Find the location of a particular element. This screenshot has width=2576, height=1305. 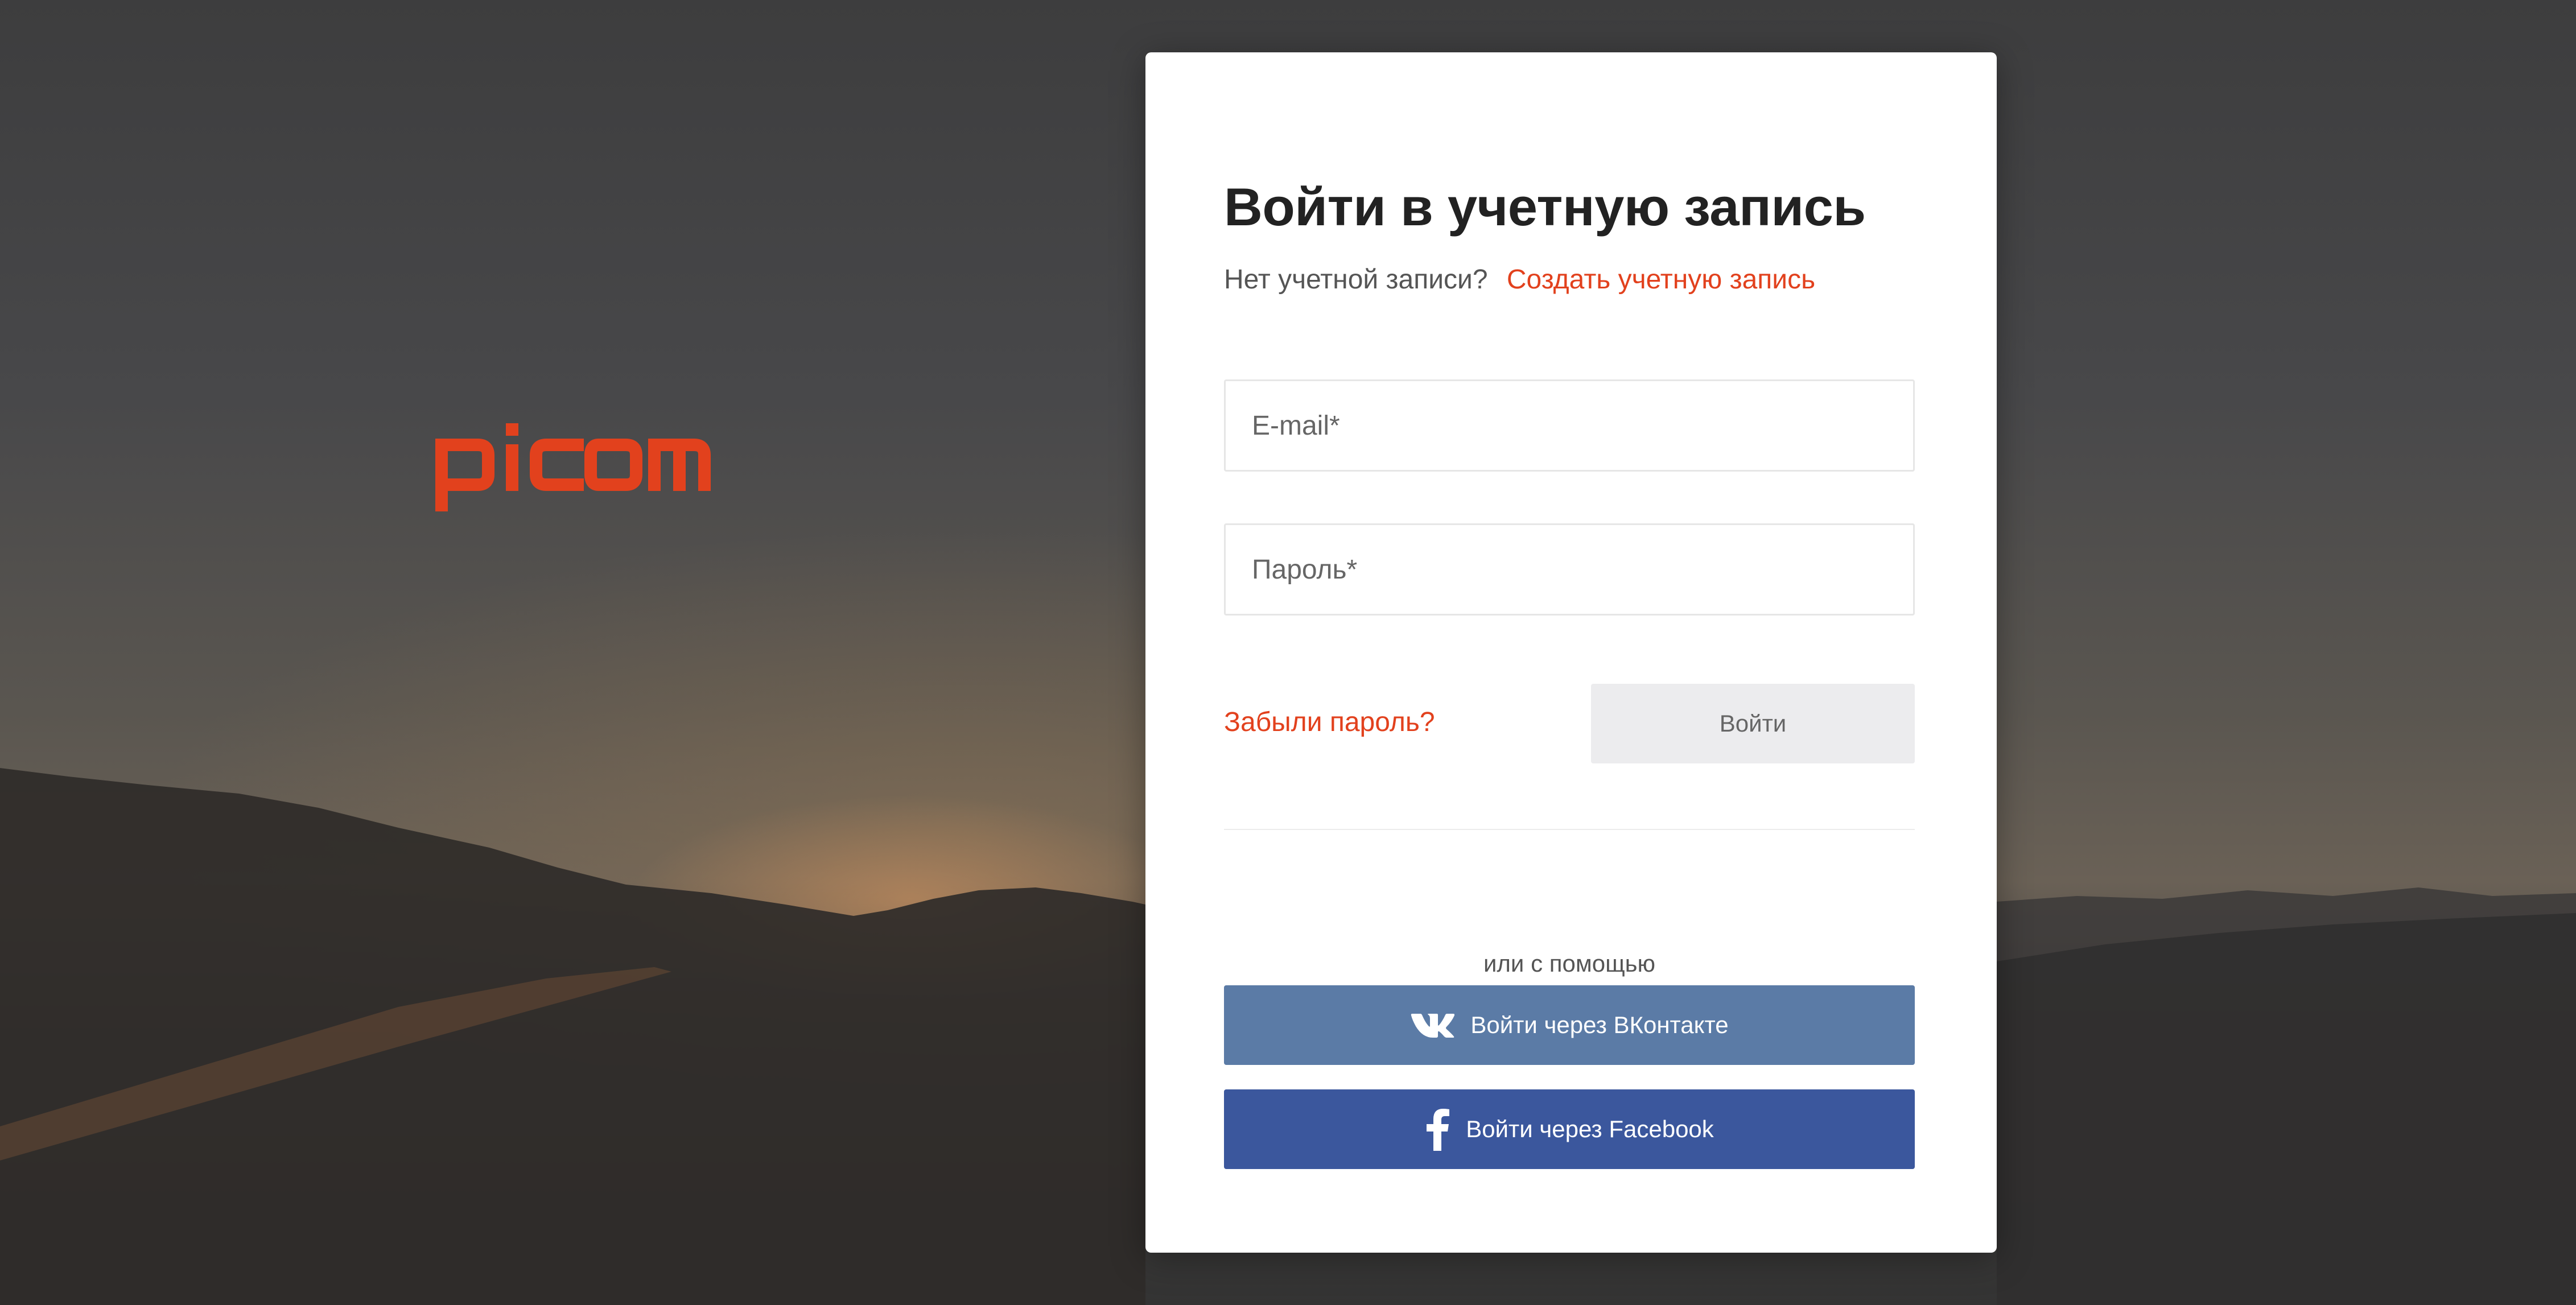

email-field is located at coordinates (1570, 426).